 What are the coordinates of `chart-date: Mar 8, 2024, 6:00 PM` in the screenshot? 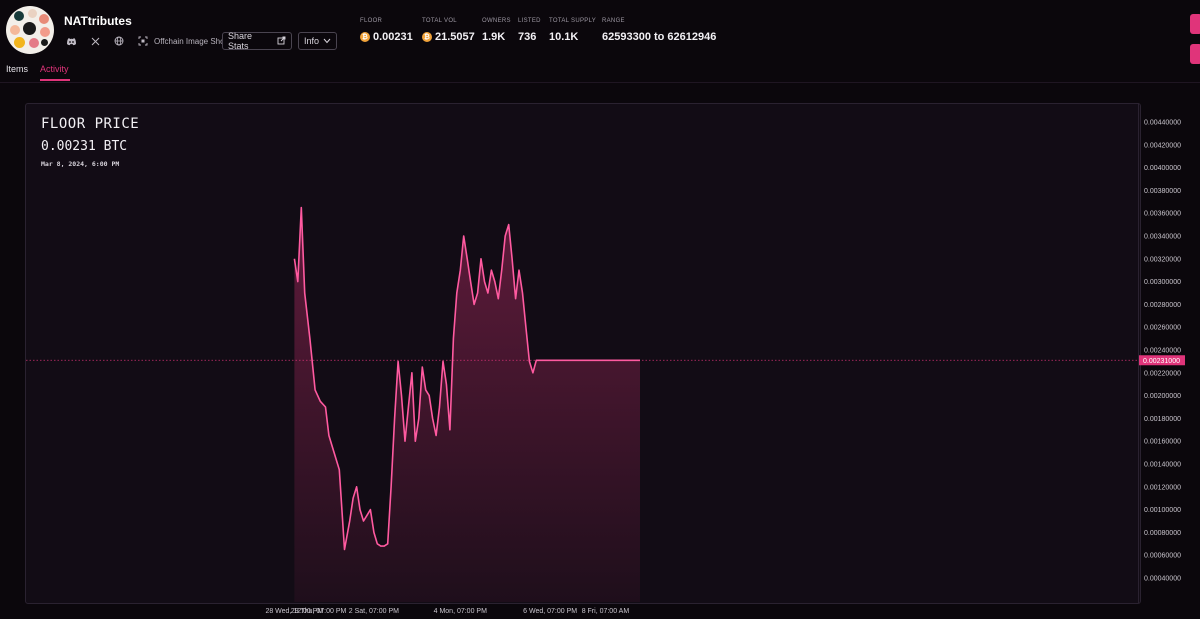 It's located at (80, 164).